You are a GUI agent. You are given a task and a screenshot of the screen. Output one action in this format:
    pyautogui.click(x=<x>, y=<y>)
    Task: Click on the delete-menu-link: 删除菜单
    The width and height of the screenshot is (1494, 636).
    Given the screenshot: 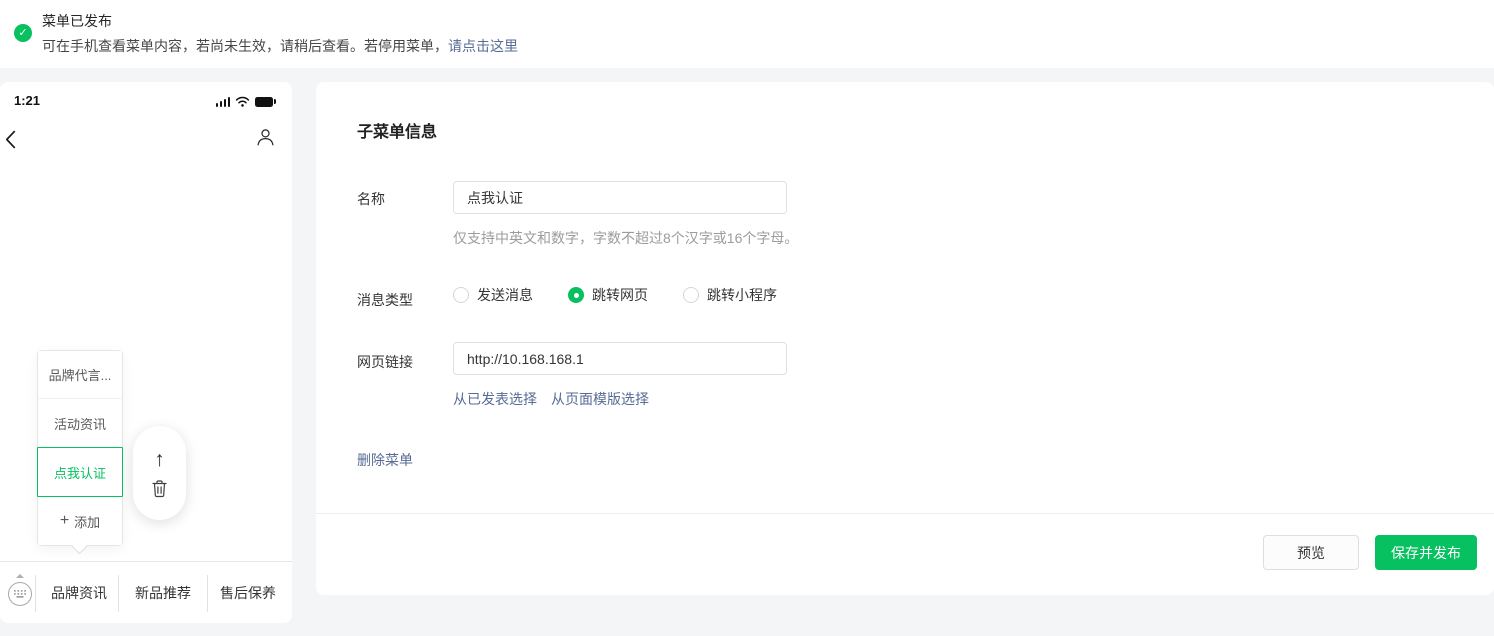 What is the action you would take?
    pyautogui.click(x=385, y=460)
    